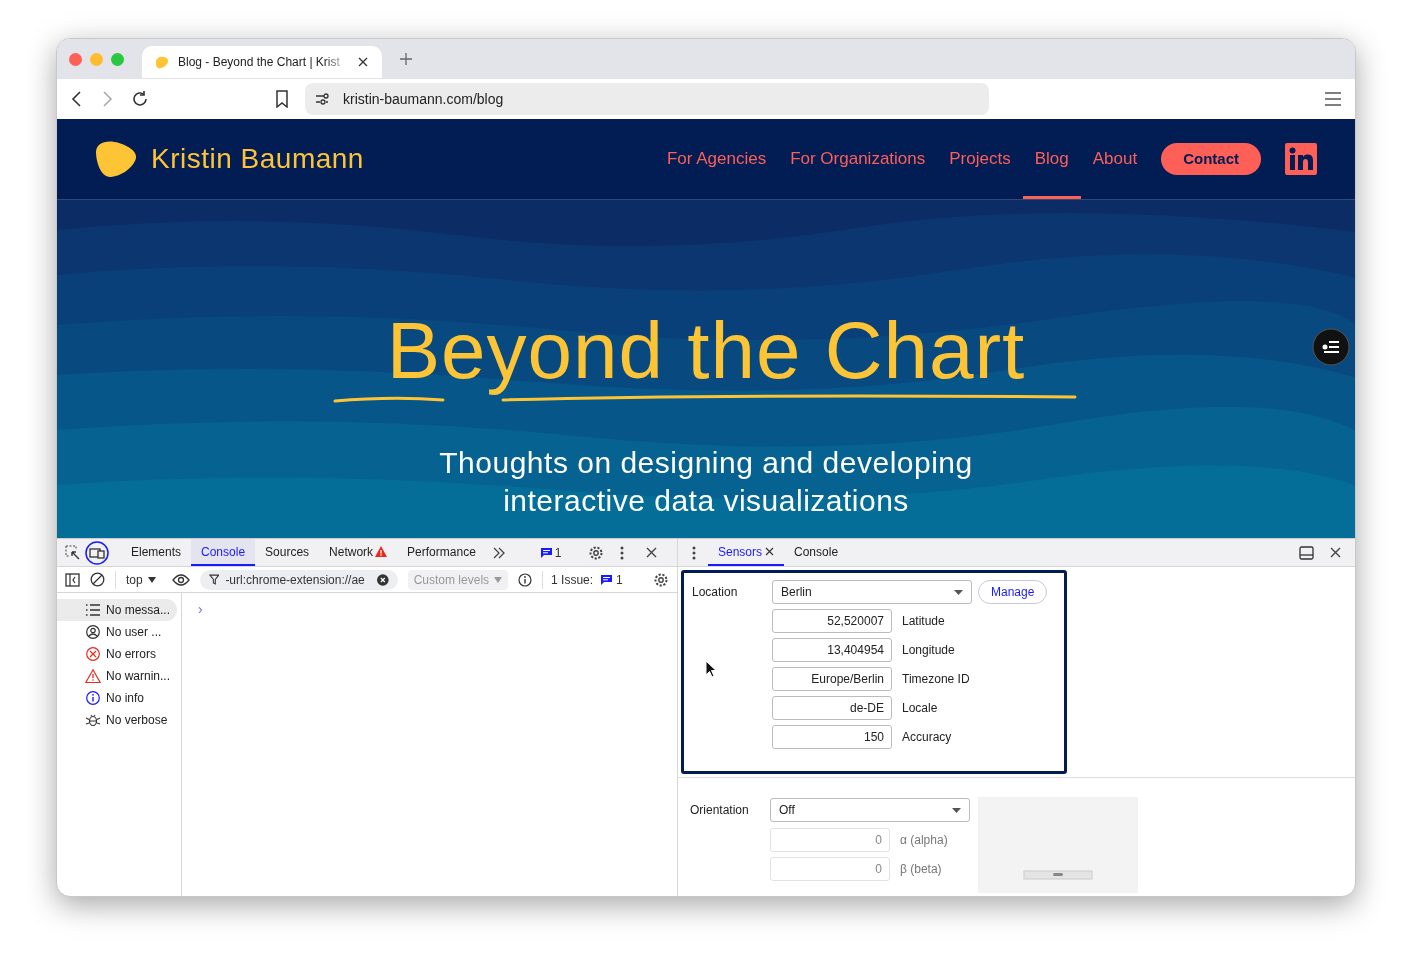 This screenshot has height=971, width=1412. What do you see at coordinates (77, 99) in the screenshot?
I see `back-icon` at bounding box center [77, 99].